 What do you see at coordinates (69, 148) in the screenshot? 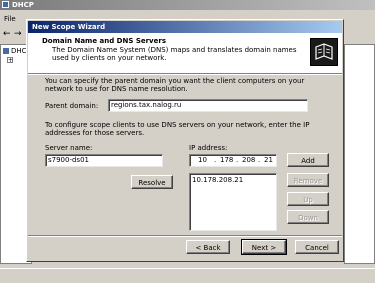
I see `server-name-label: Server name:` at bounding box center [69, 148].